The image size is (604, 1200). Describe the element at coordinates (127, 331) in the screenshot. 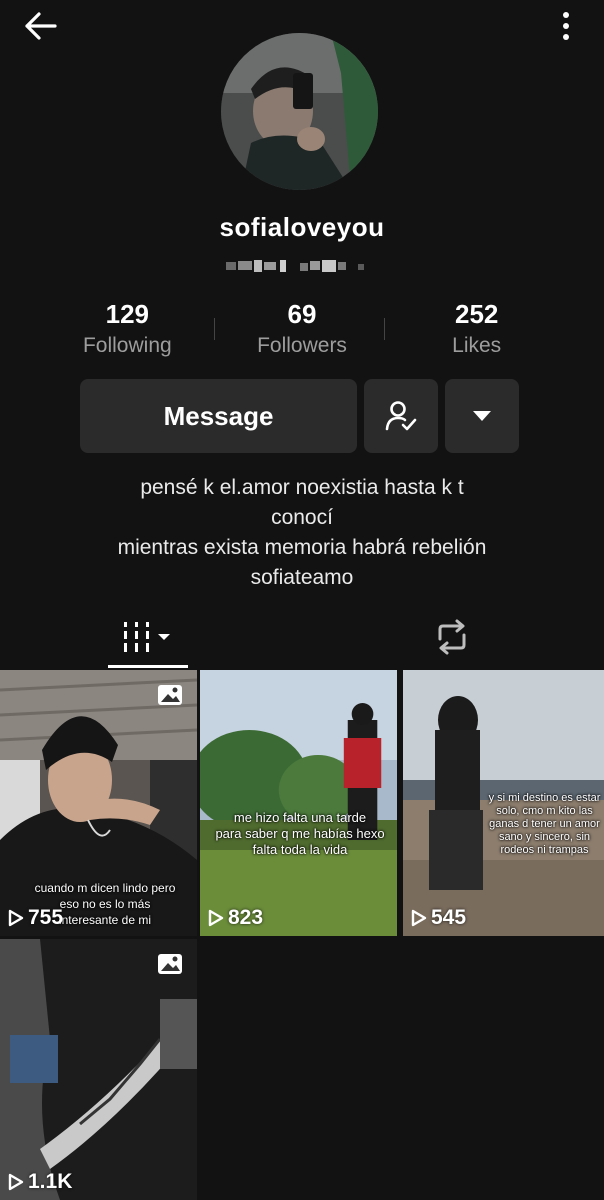

I see `stat-following: 129 Following` at that location.